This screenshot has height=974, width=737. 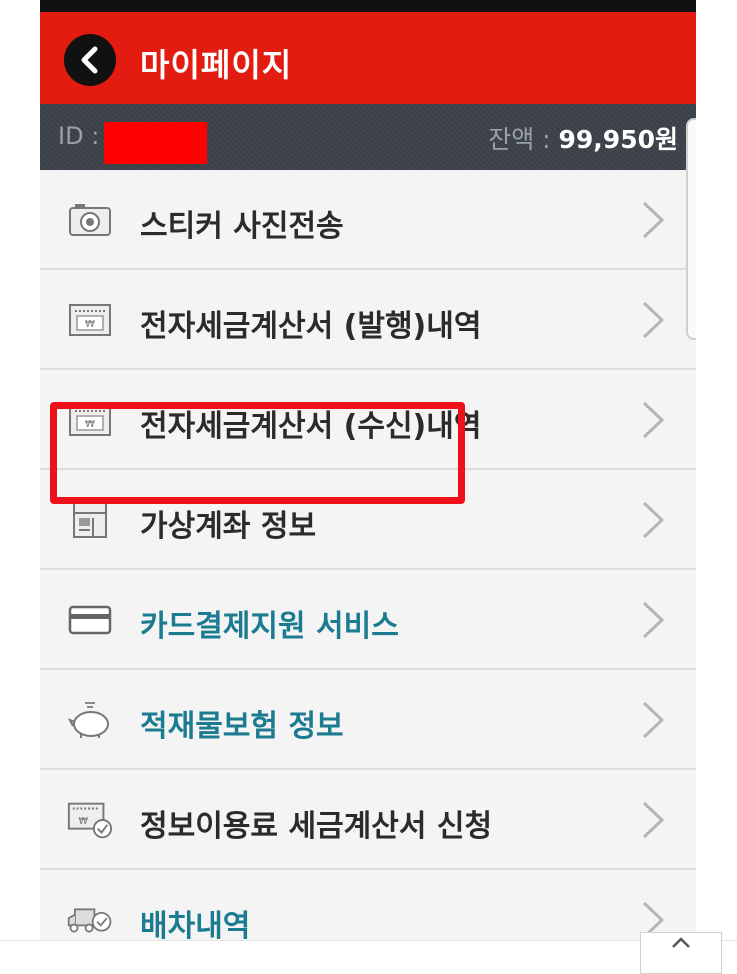 I want to click on scroll-indicator, so click(x=691, y=229).